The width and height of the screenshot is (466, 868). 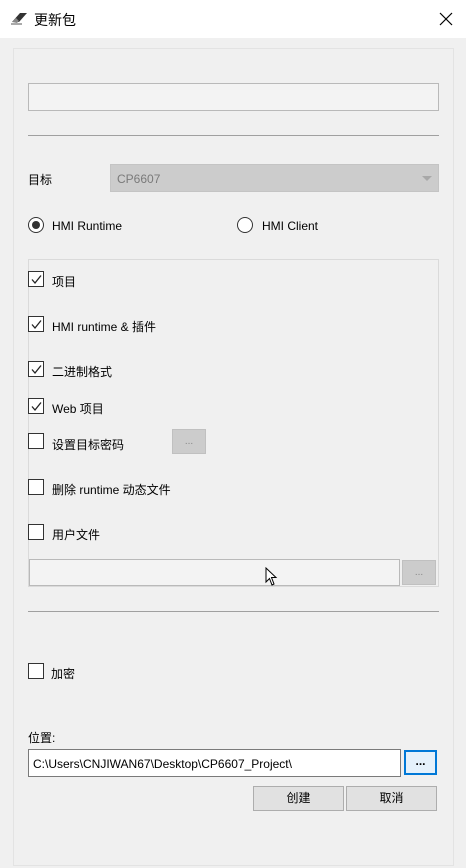 I want to click on checkbox-user-files, so click(x=36, y=532).